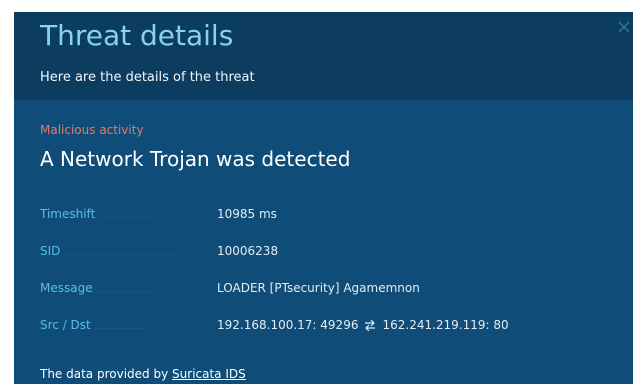  I want to click on swap-arrows-icon, so click(370, 327).